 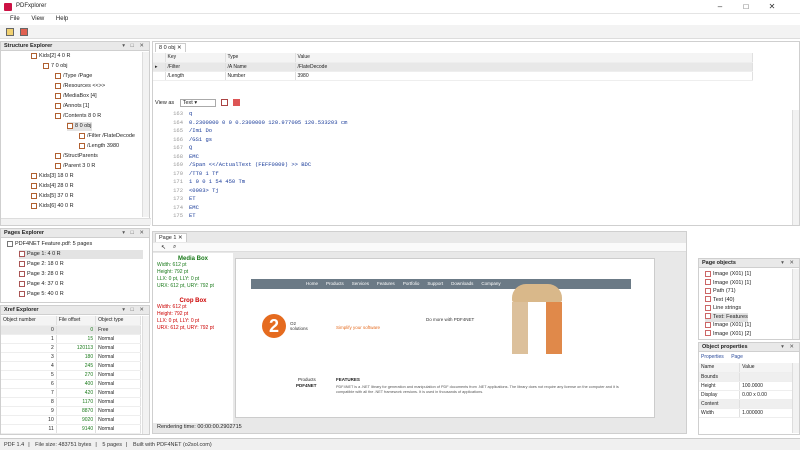 I want to click on menu-file: File, so click(x=15, y=19).